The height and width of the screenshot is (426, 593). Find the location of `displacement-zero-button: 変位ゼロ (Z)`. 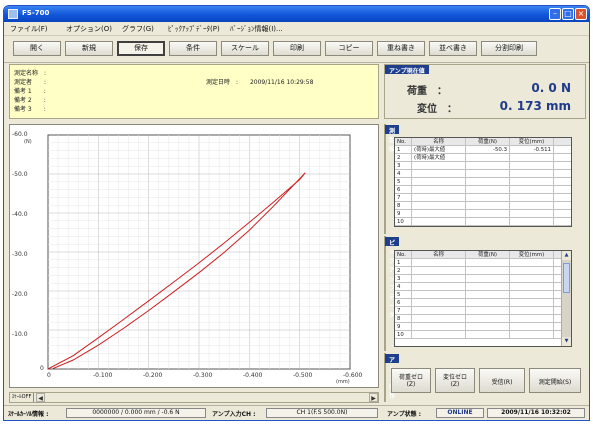

displacement-zero-button: 変位ゼロ (Z) is located at coordinates (455, 380).